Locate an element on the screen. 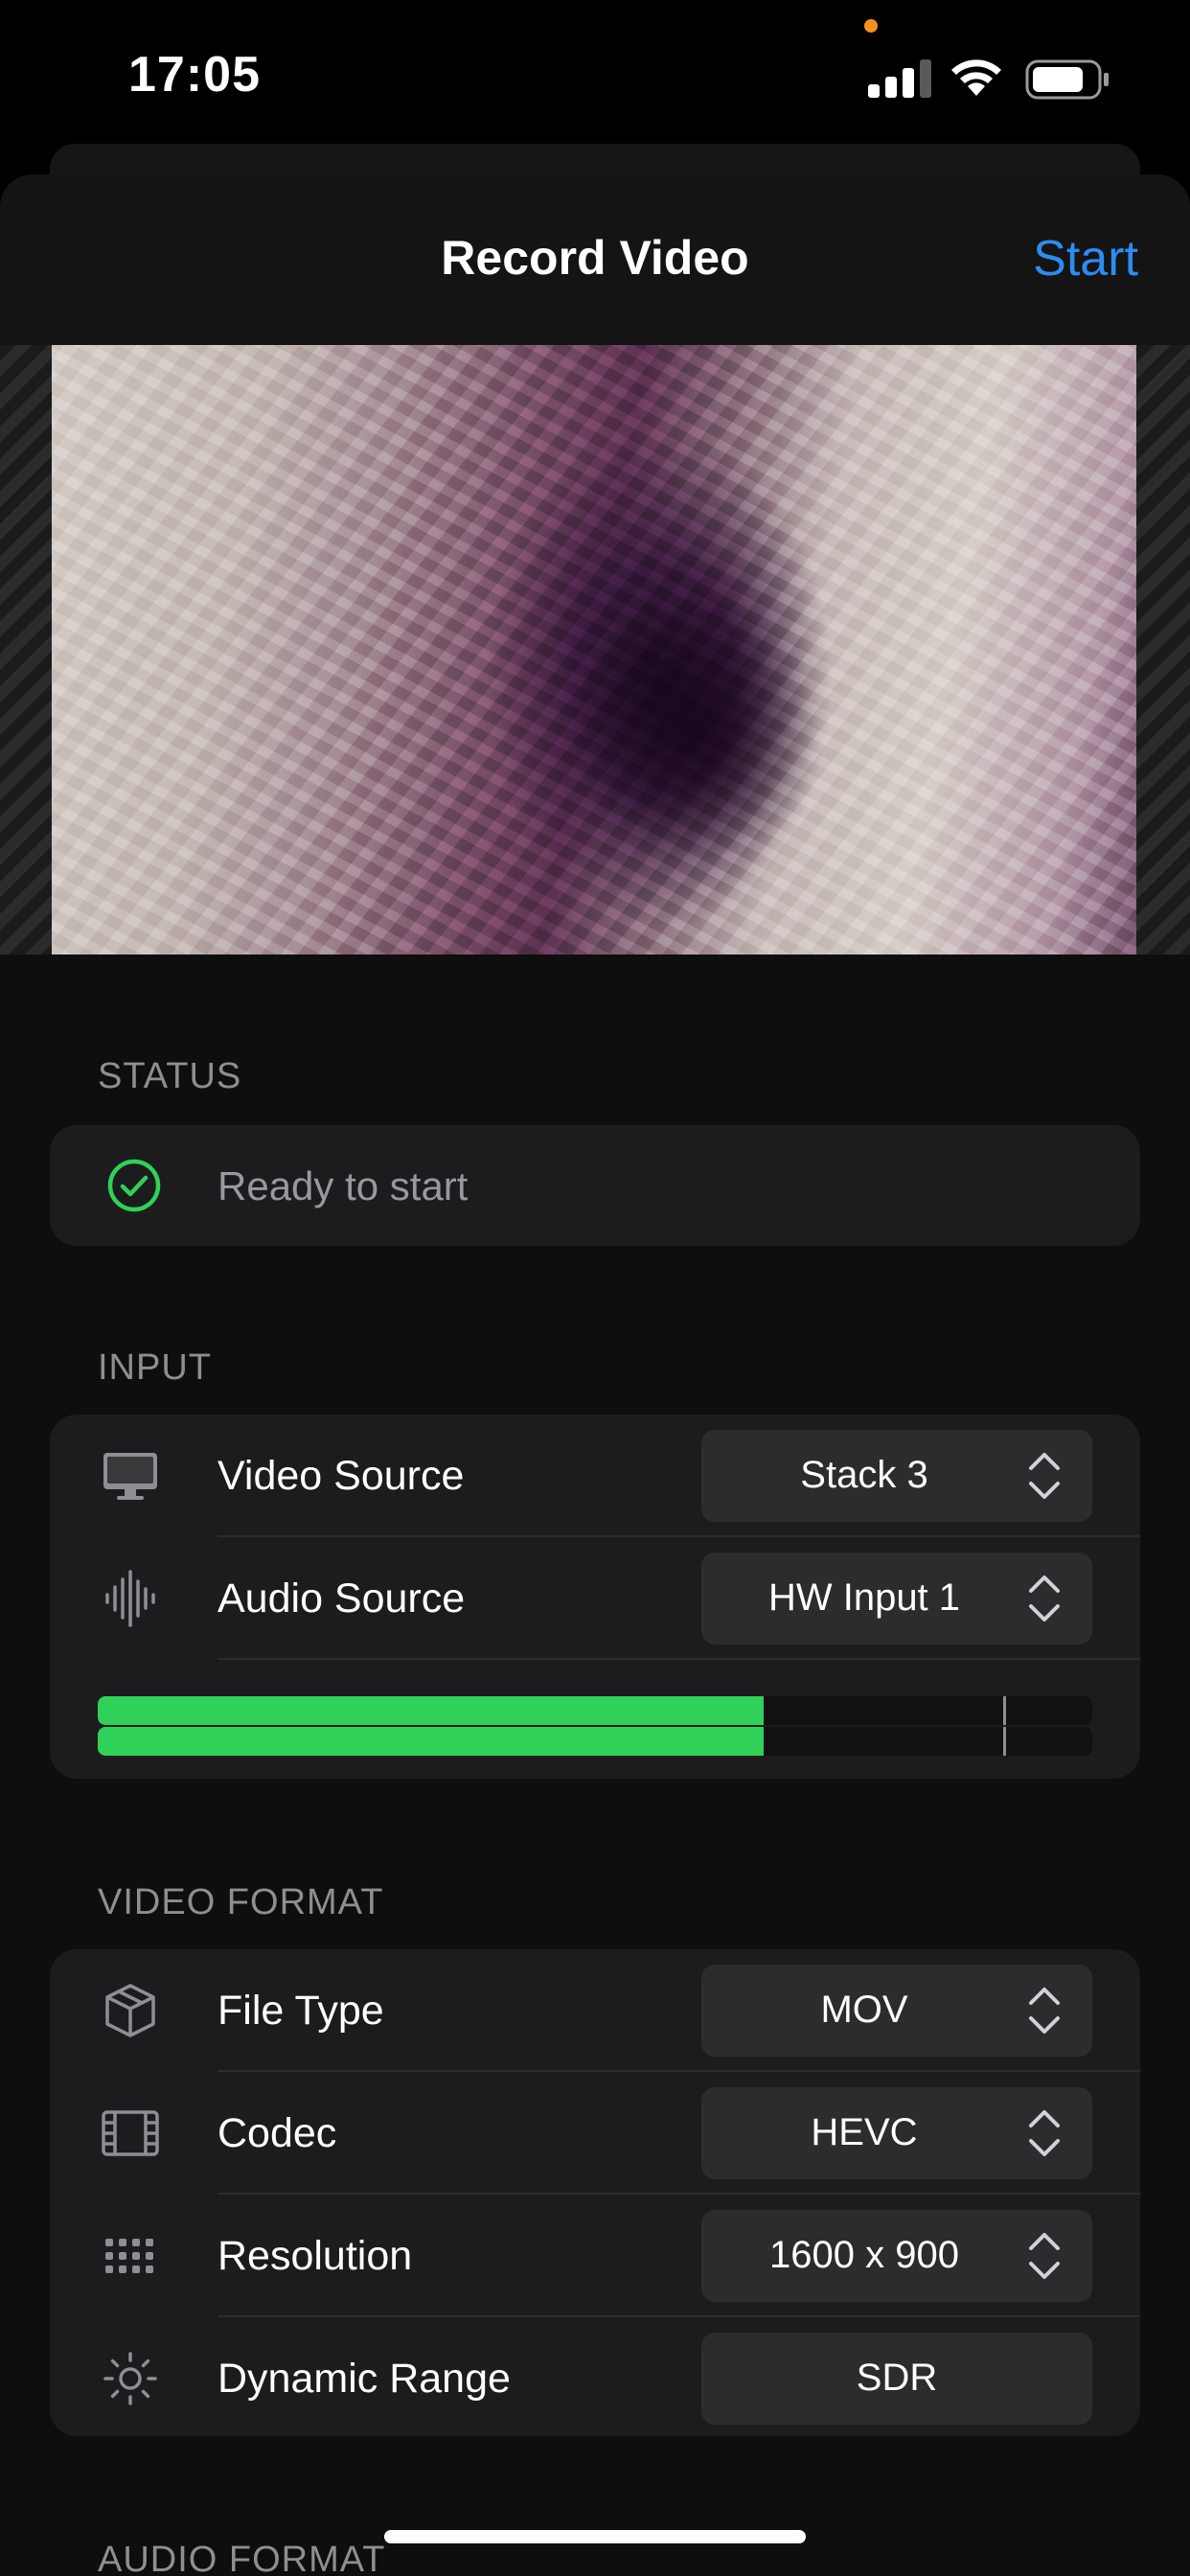 The width and height of the screenshot is (1190, 2576). checkmark-circle-icon is located at coordinates (134, 1185).